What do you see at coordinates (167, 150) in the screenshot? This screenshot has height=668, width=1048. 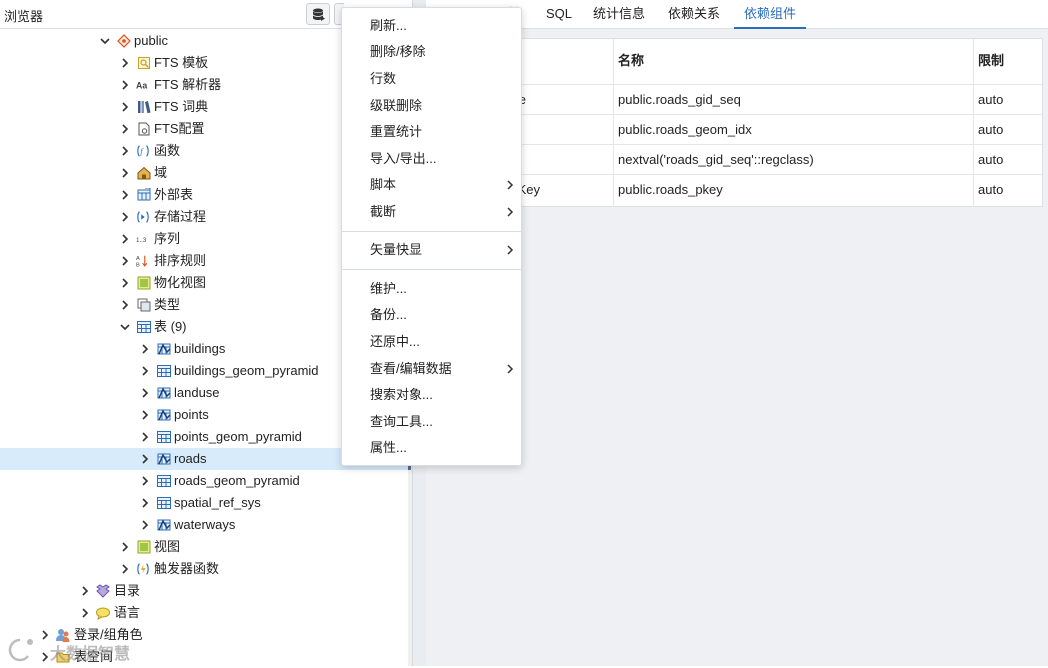 I see `tree-item-label: 函数` at bounding box center [167, 150].